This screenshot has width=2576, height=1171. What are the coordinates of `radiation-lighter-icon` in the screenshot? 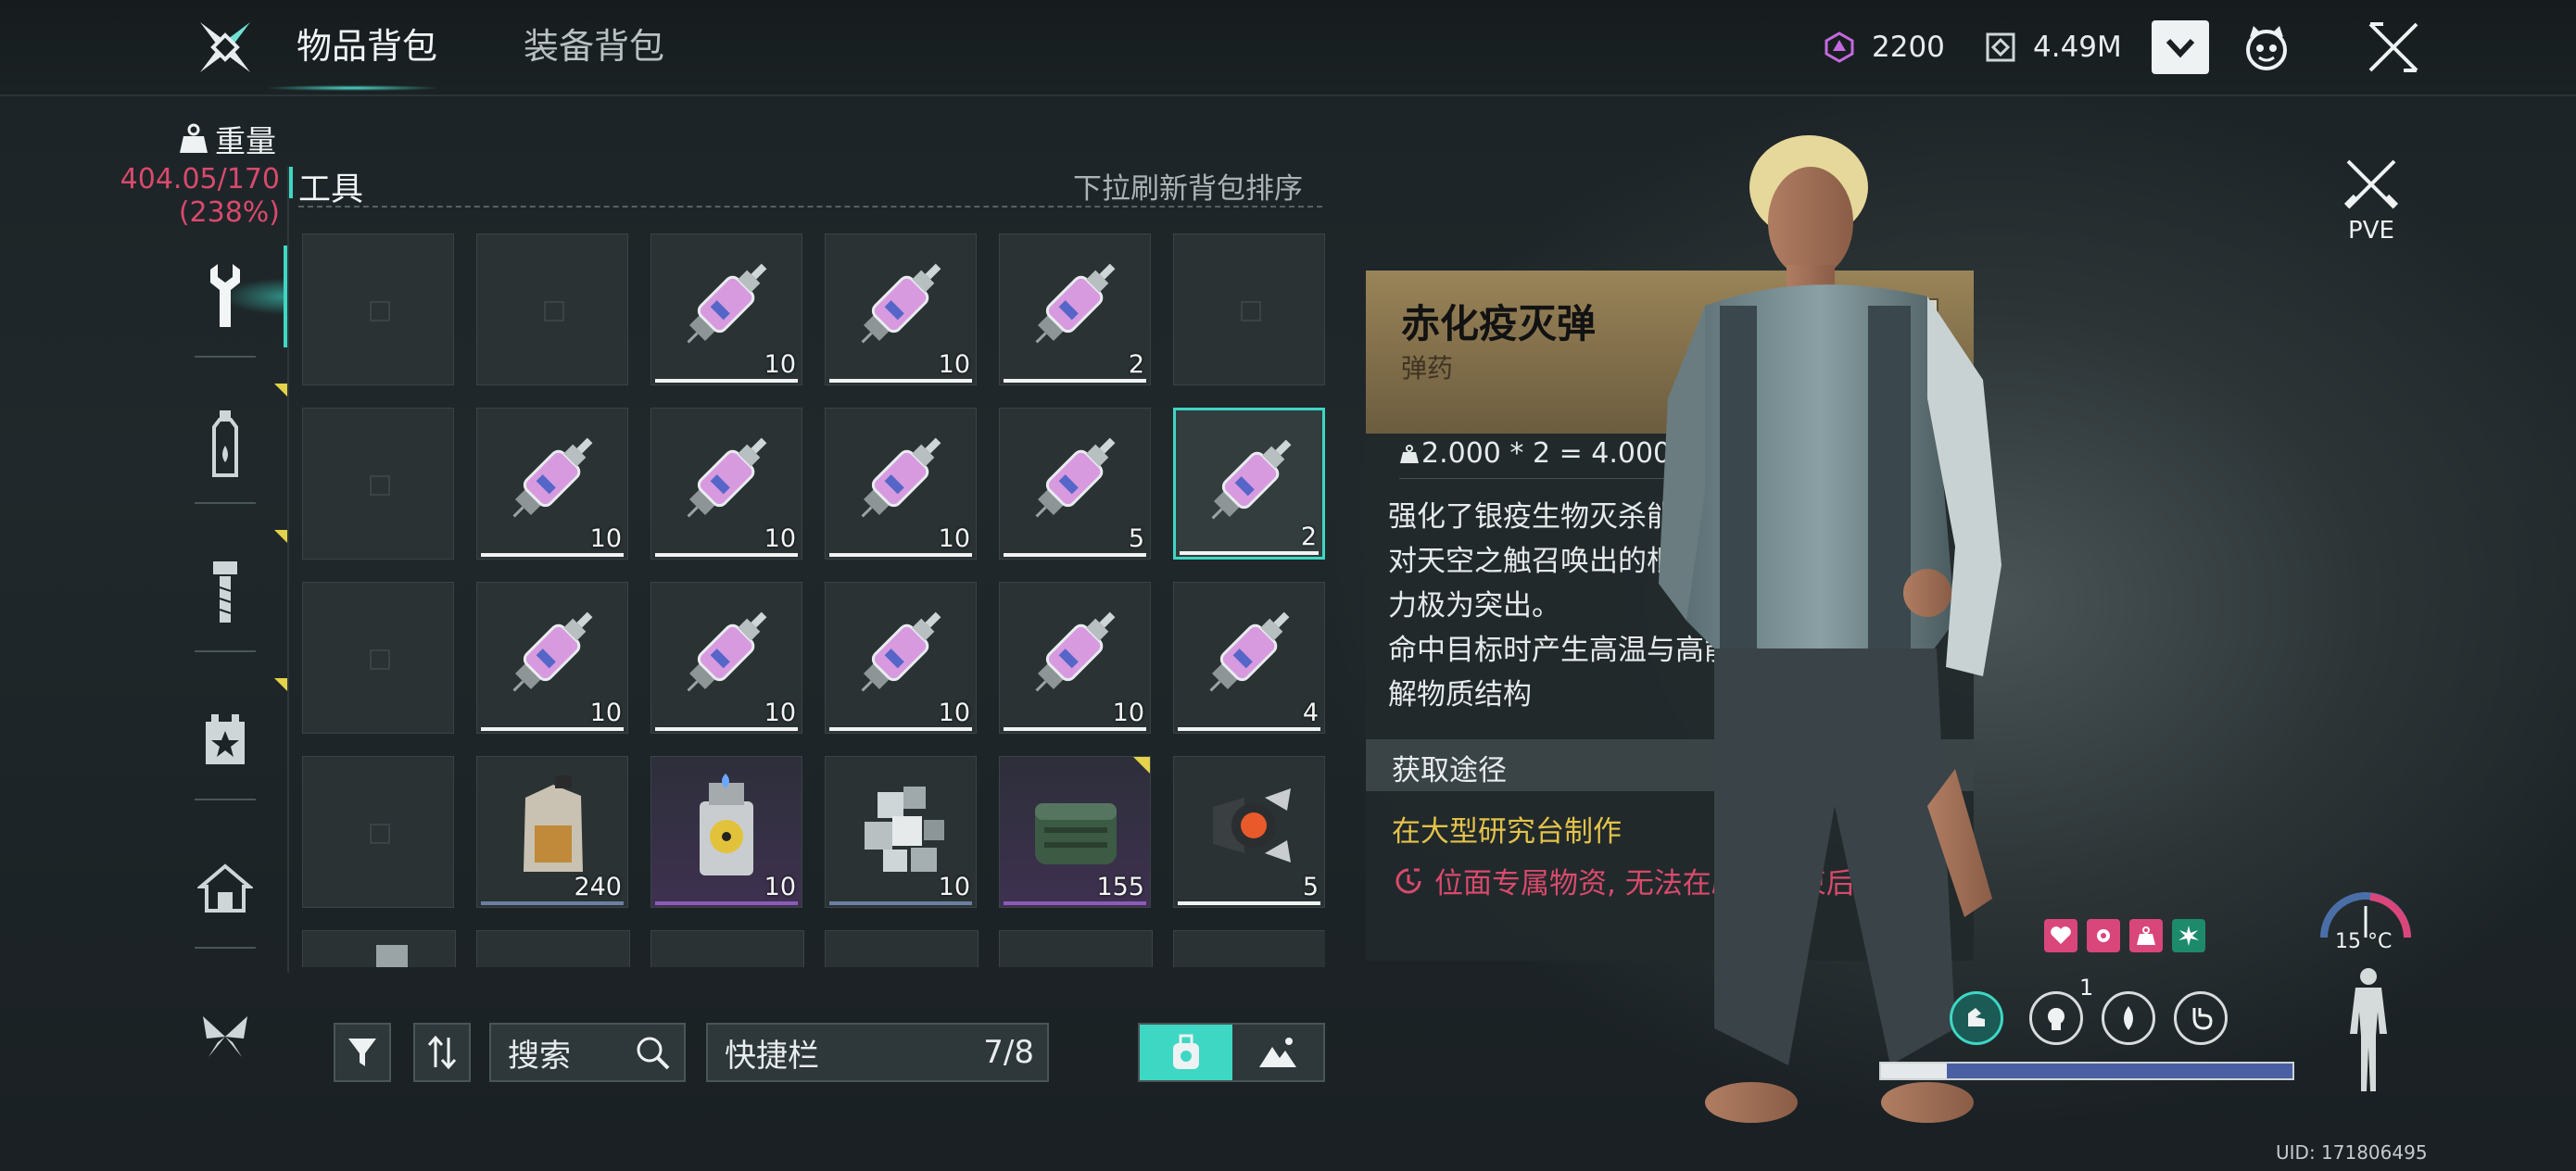 It's located at (727, 825).